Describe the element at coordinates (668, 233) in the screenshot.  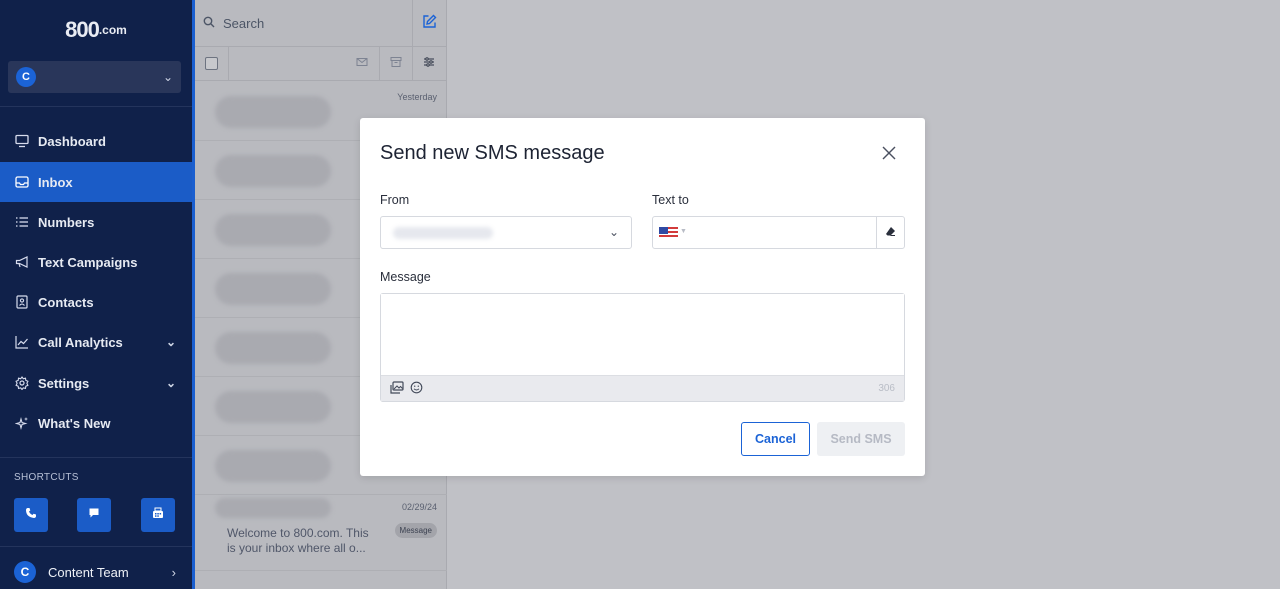
I see `us-flag-icon` at that location.